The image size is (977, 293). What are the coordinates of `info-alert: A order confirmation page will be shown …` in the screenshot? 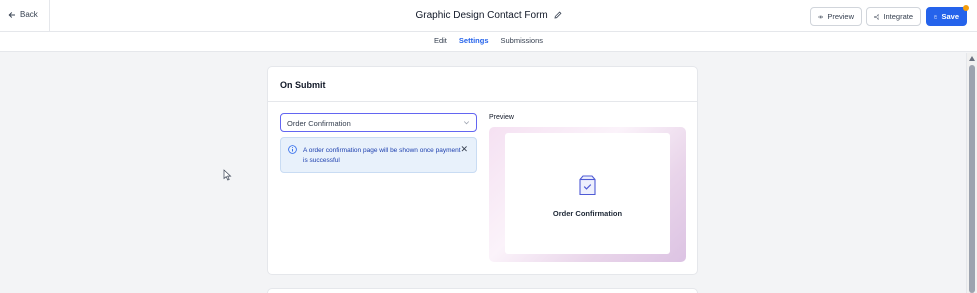 It's located at (378, 155).